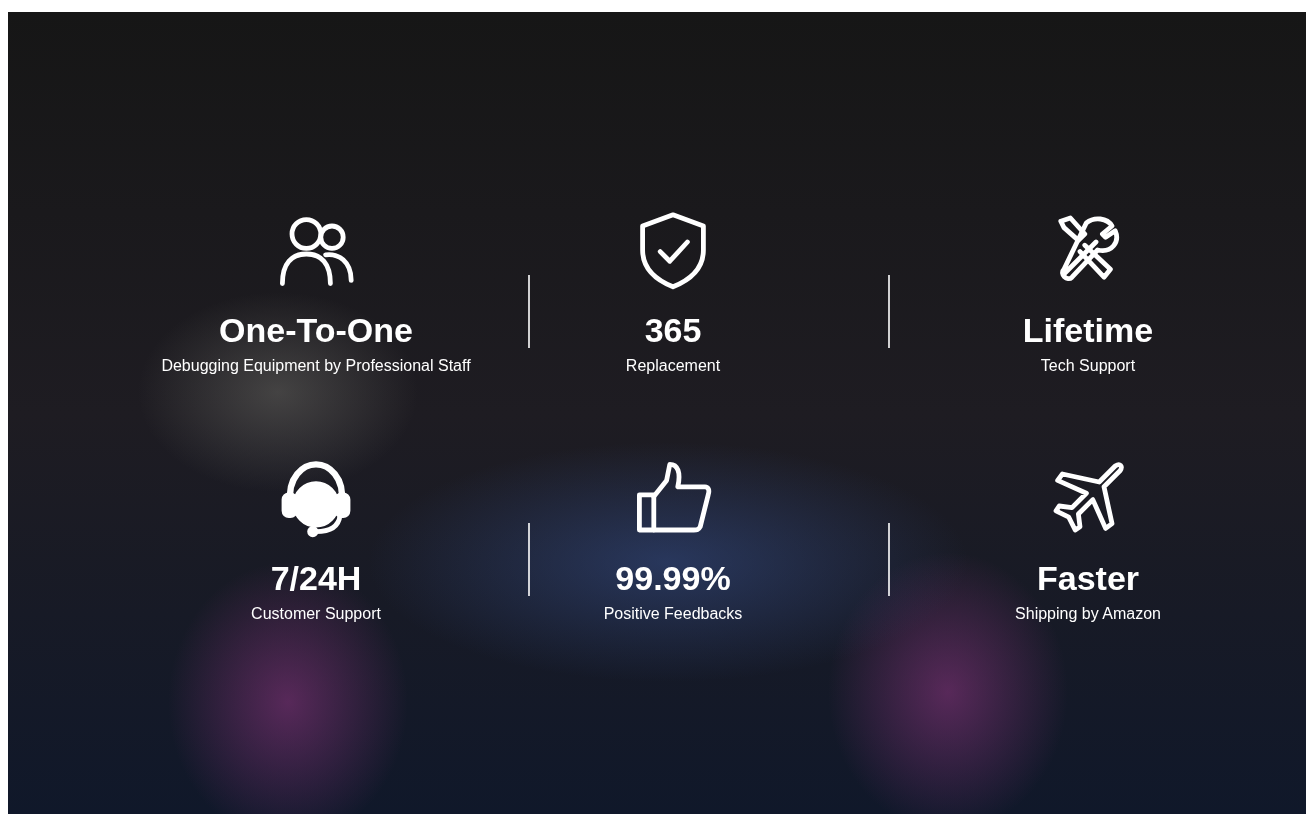  I want to click on feature-subtitle: Tech Support, so click(1088, 366).